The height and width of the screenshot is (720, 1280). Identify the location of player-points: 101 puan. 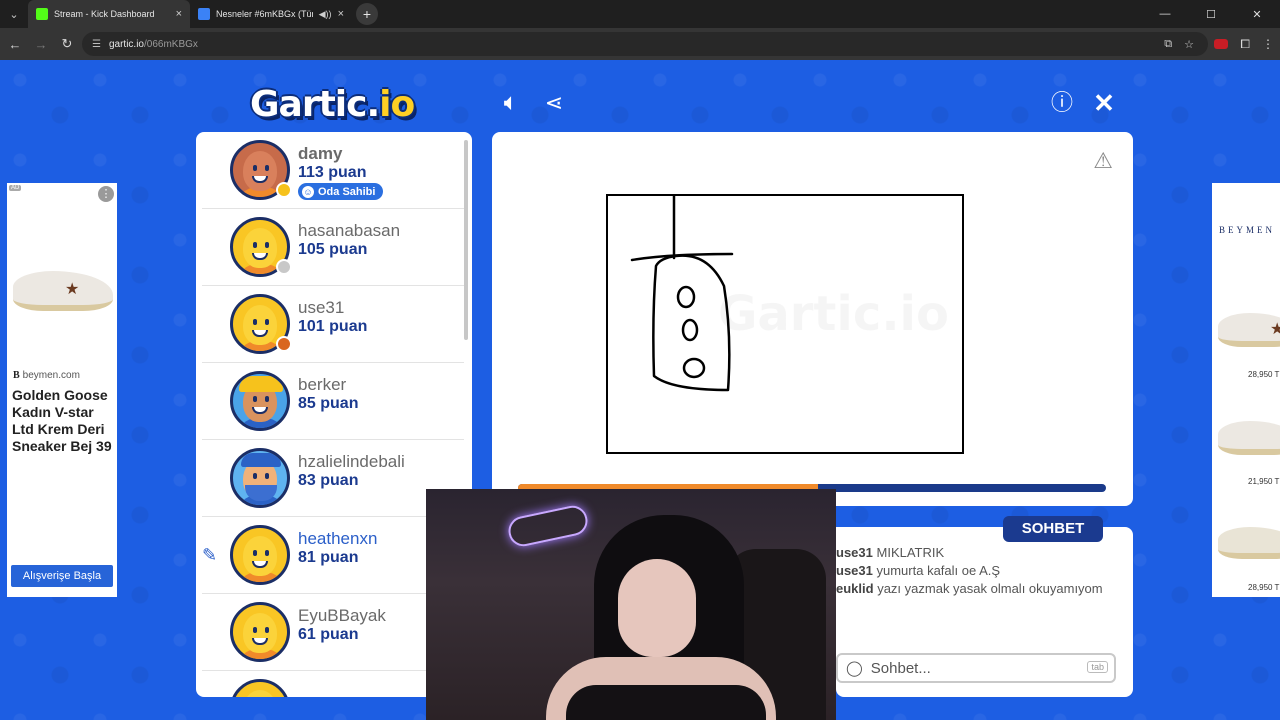
(333, 326).